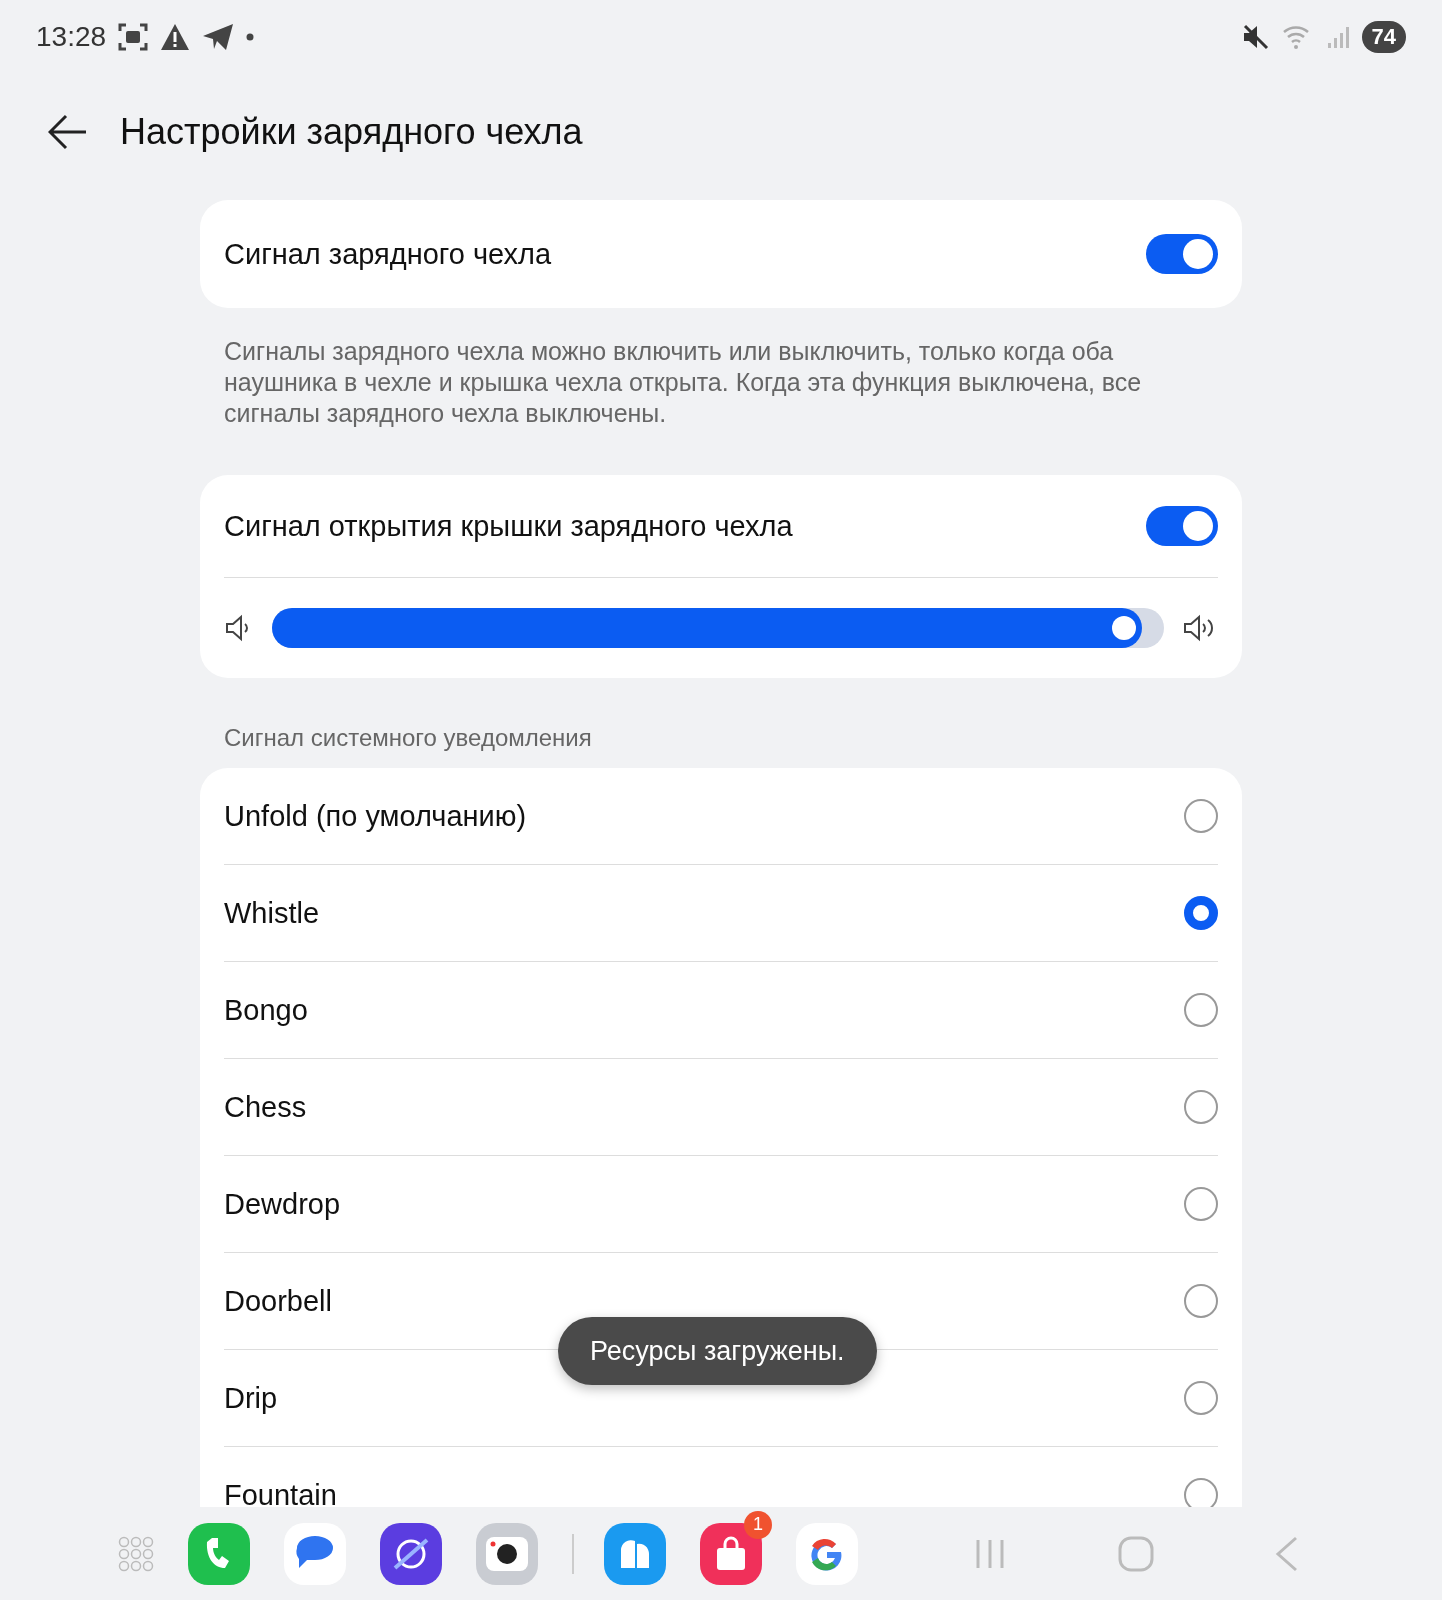  Describe the element at coordinates (1383, 37) in the screenshot. I see `battery-level: 74` at that location.